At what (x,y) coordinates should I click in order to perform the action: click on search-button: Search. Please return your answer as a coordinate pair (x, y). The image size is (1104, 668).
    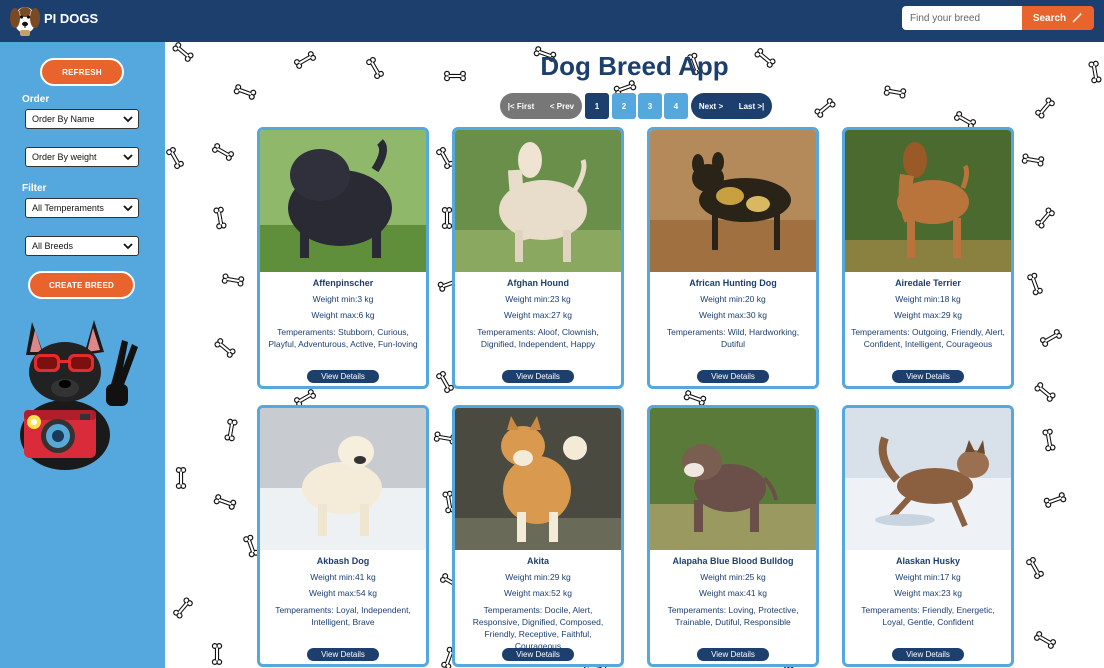
    Looking at the image, I should click on (1058, 18).